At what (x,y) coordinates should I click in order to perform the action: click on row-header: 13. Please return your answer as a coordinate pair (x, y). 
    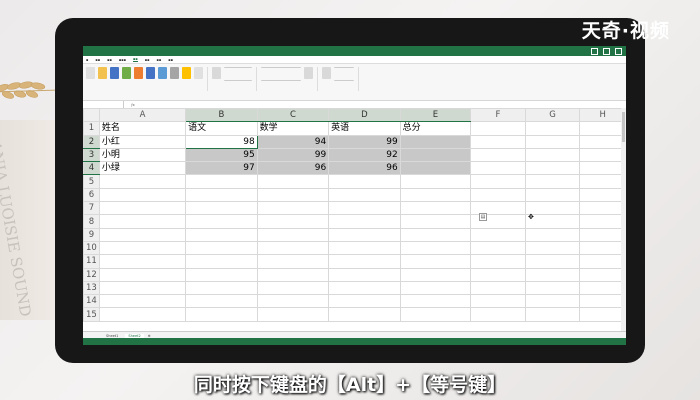
    Looking at the image, I should click on (91, 288).